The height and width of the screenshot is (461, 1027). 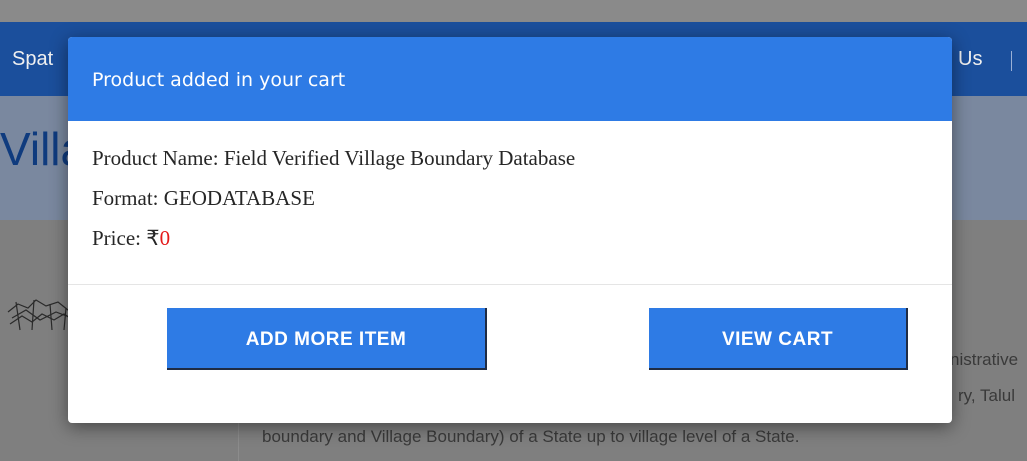 I want to click on modal-divider, so click(x=510, y=284).